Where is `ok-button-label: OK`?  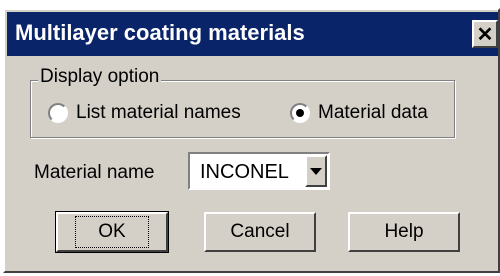 ok-button-label: OK is located at coordinates (112, 232).